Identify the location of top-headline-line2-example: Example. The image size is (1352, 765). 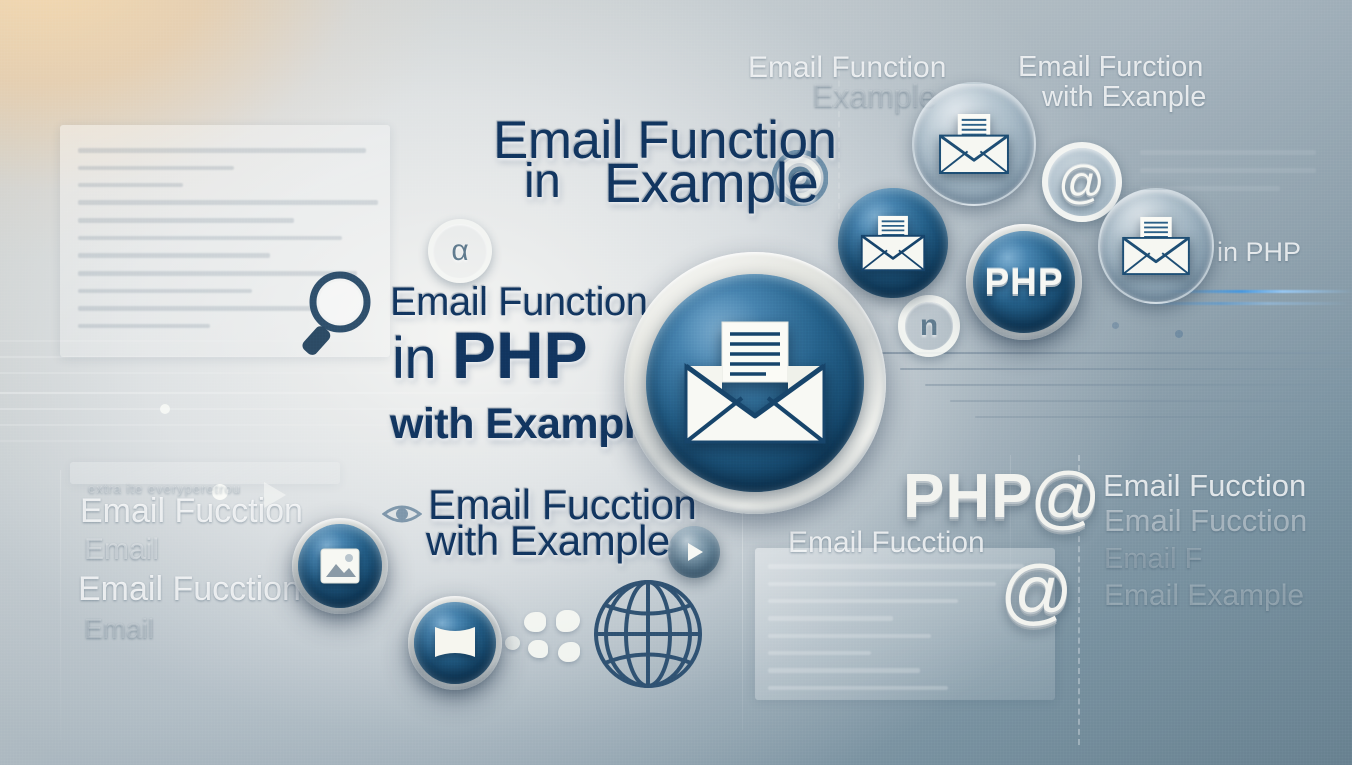
(711, 182).